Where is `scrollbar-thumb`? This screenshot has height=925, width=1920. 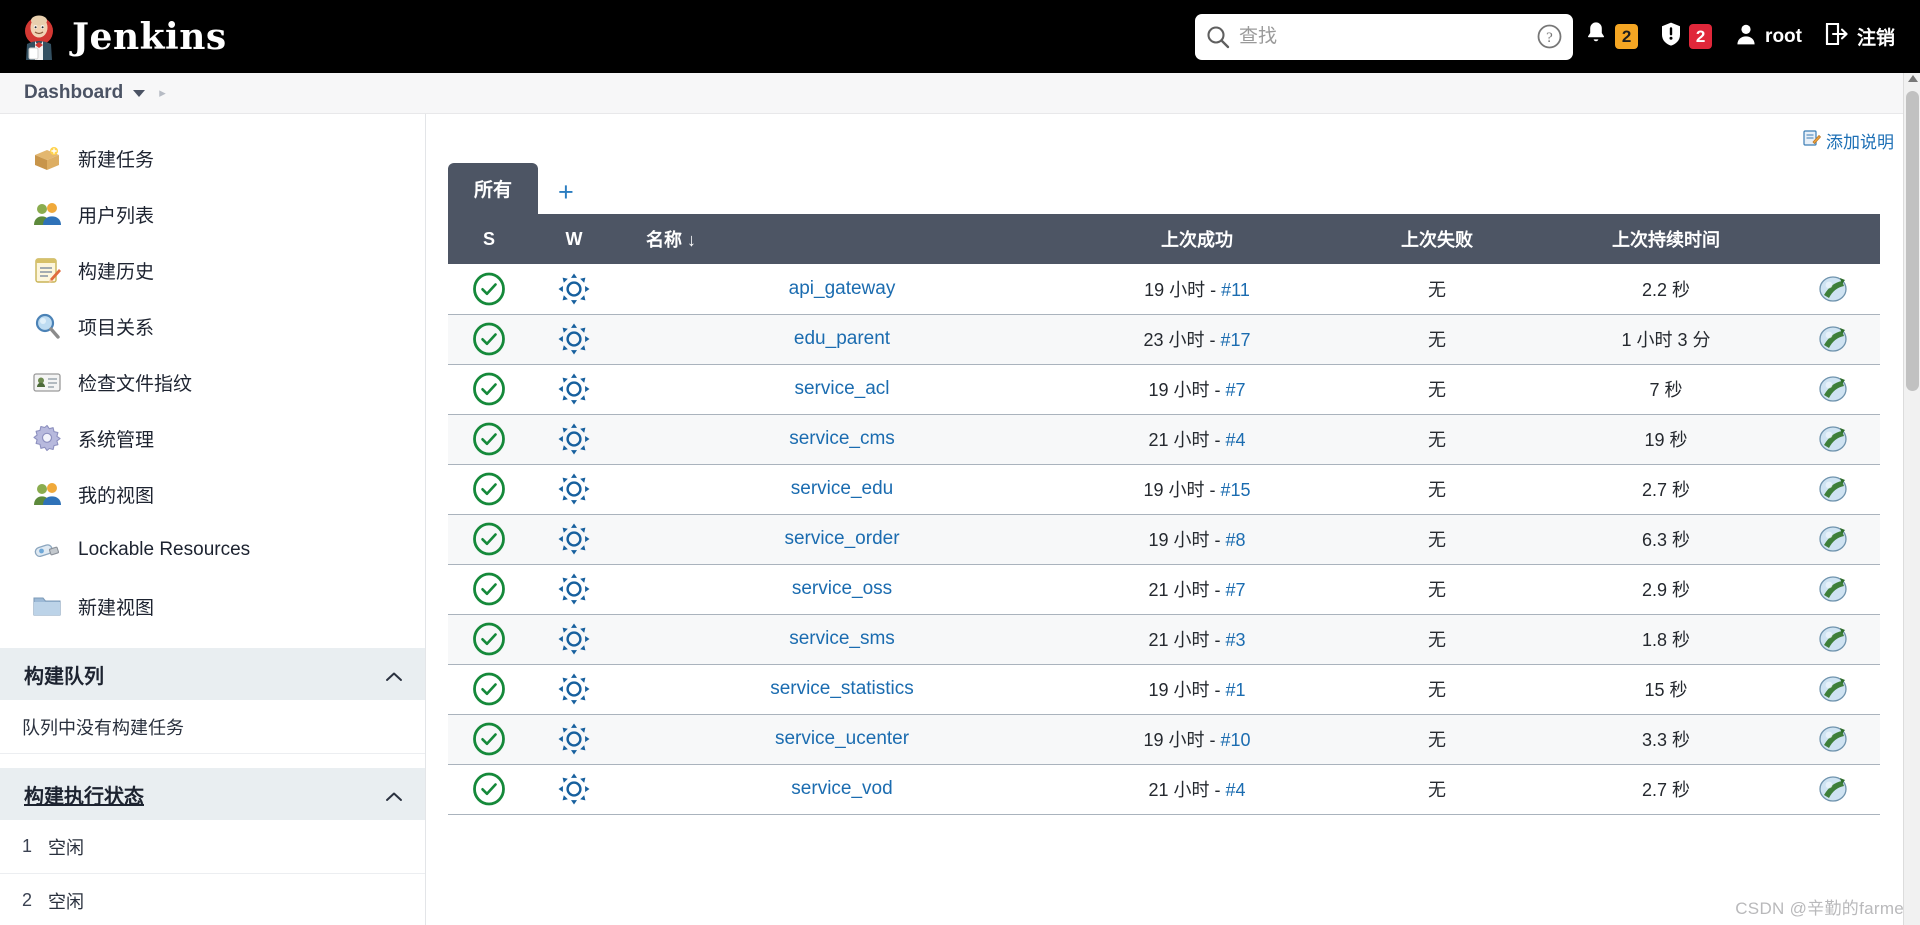 scrollbar-thumb is located at coordinates (1912, 241).